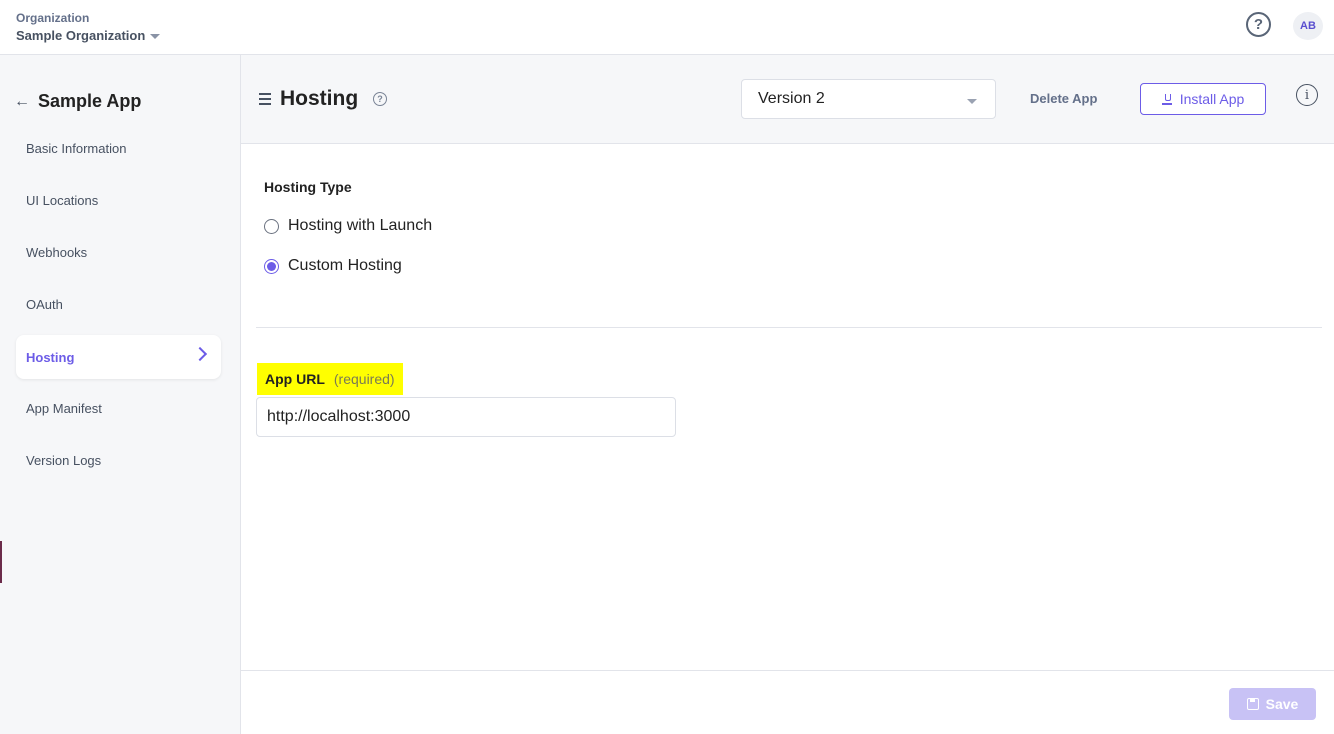 The width and height of the screenshot is (1334, 734). I want to click on save-label: Save, so click(1282, 704).